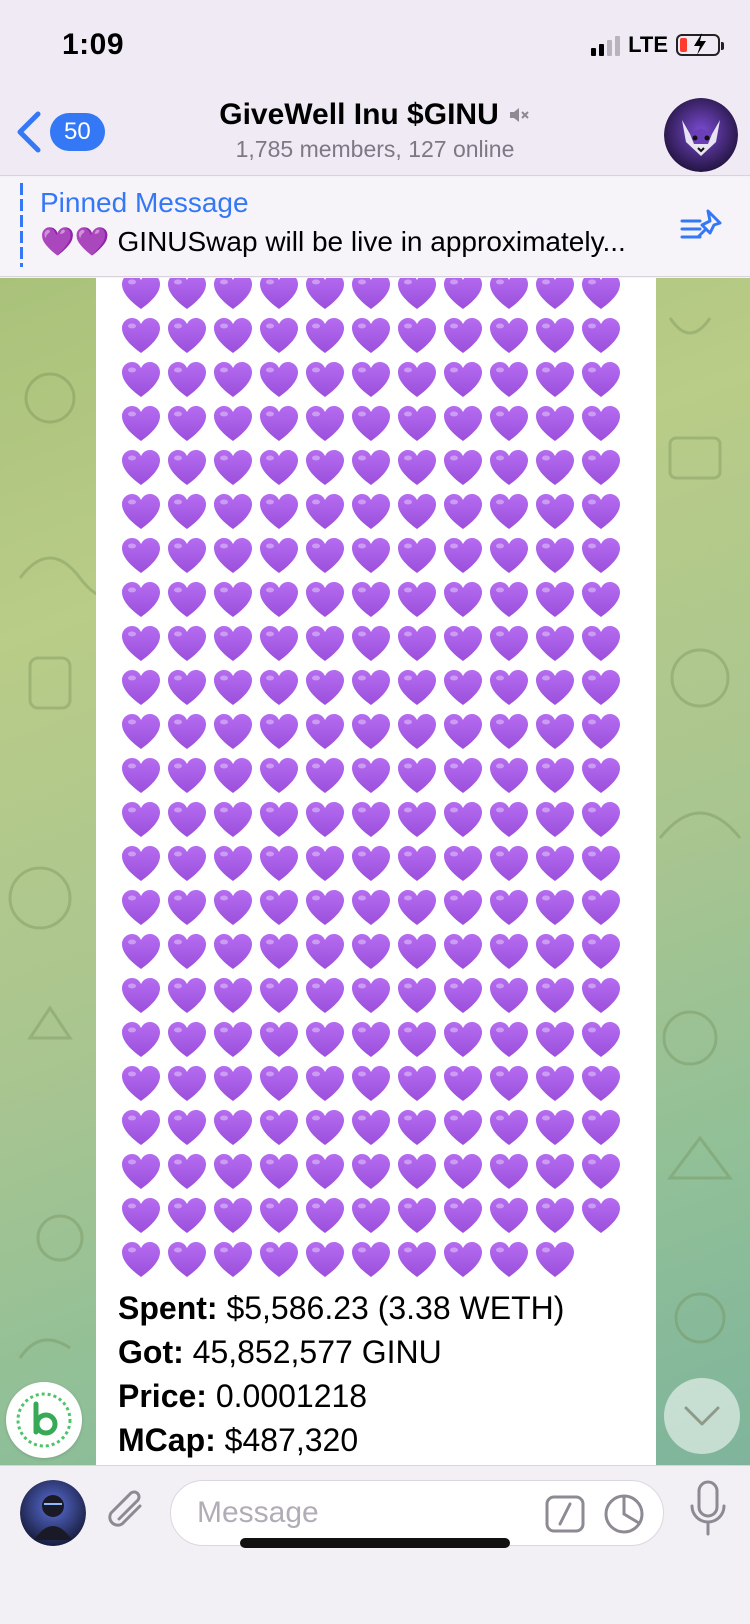 The height and width of the screenshot is (1624, 750). What do you see at coordinates (565, 1514) in the screenshot?
I see `bot-commands-icon` at bounding box center [565, 1514].